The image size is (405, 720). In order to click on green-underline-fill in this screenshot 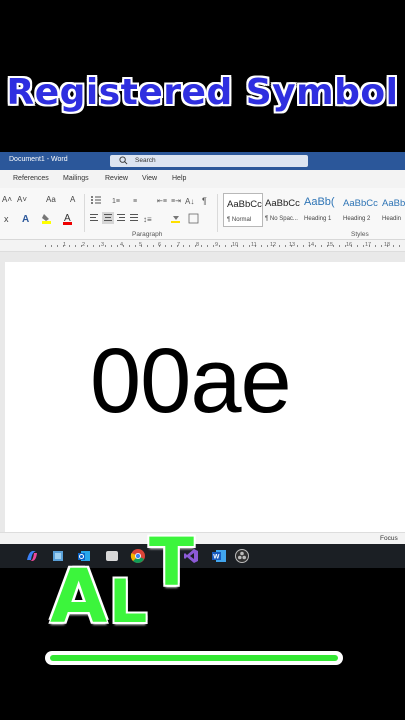, I will do `click(194, 658)`.